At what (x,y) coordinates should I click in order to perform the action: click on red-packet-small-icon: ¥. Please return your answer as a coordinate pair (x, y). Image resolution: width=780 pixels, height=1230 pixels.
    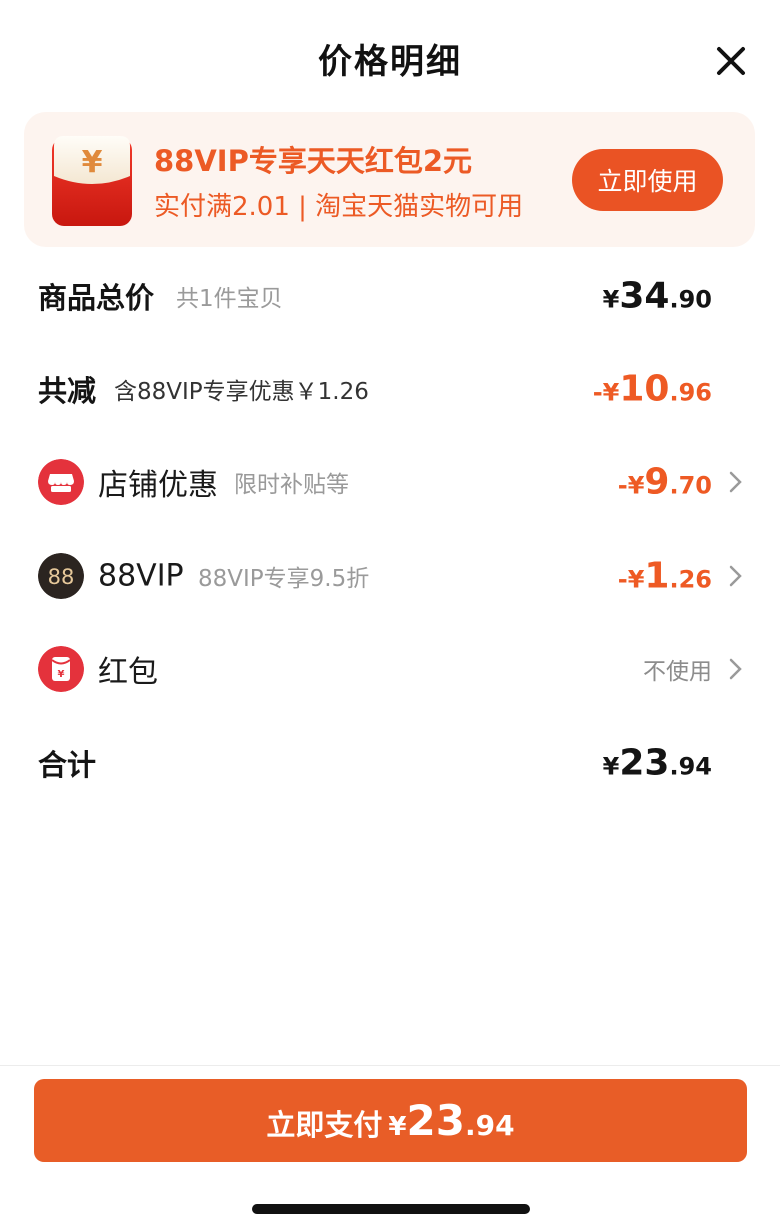
    Looking at the image, I should click on (61, 669).